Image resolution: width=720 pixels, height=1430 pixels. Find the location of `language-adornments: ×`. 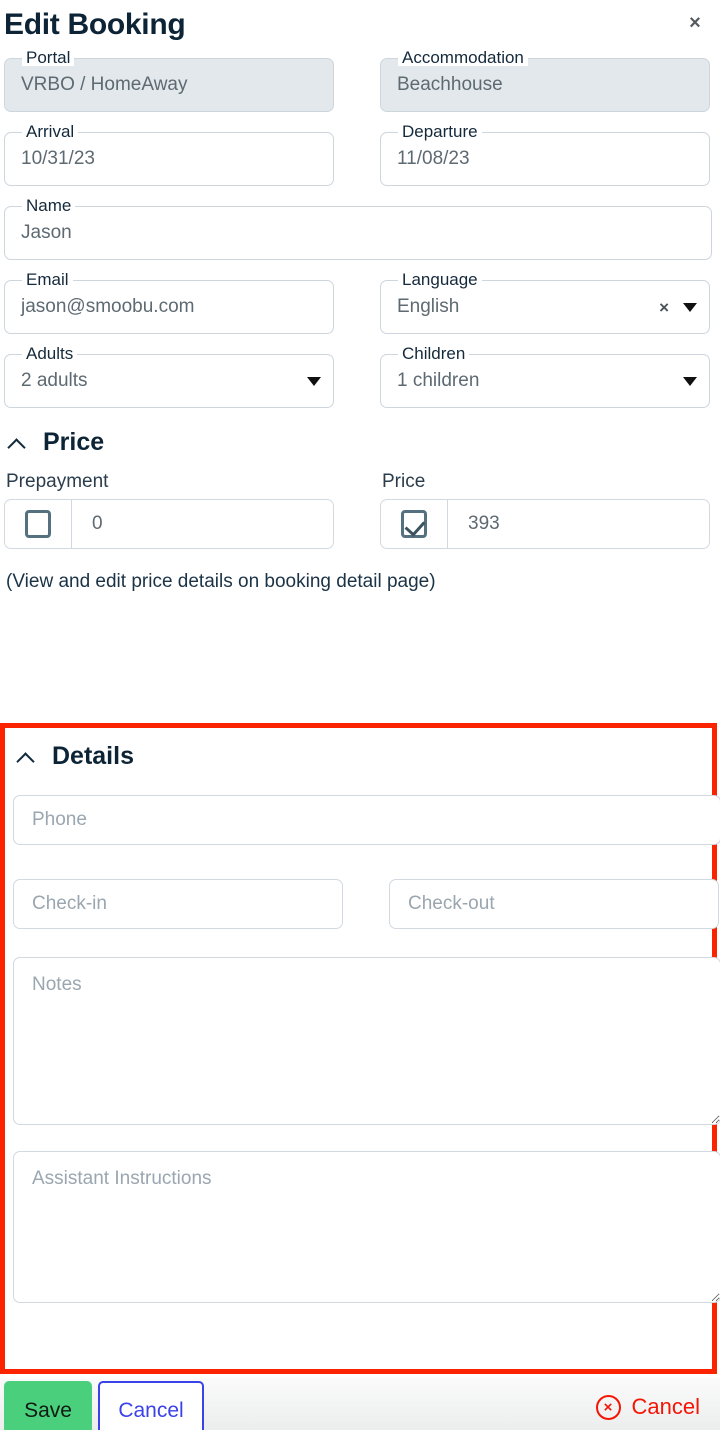

language-adornments: × is located at coordinates (678, 307).